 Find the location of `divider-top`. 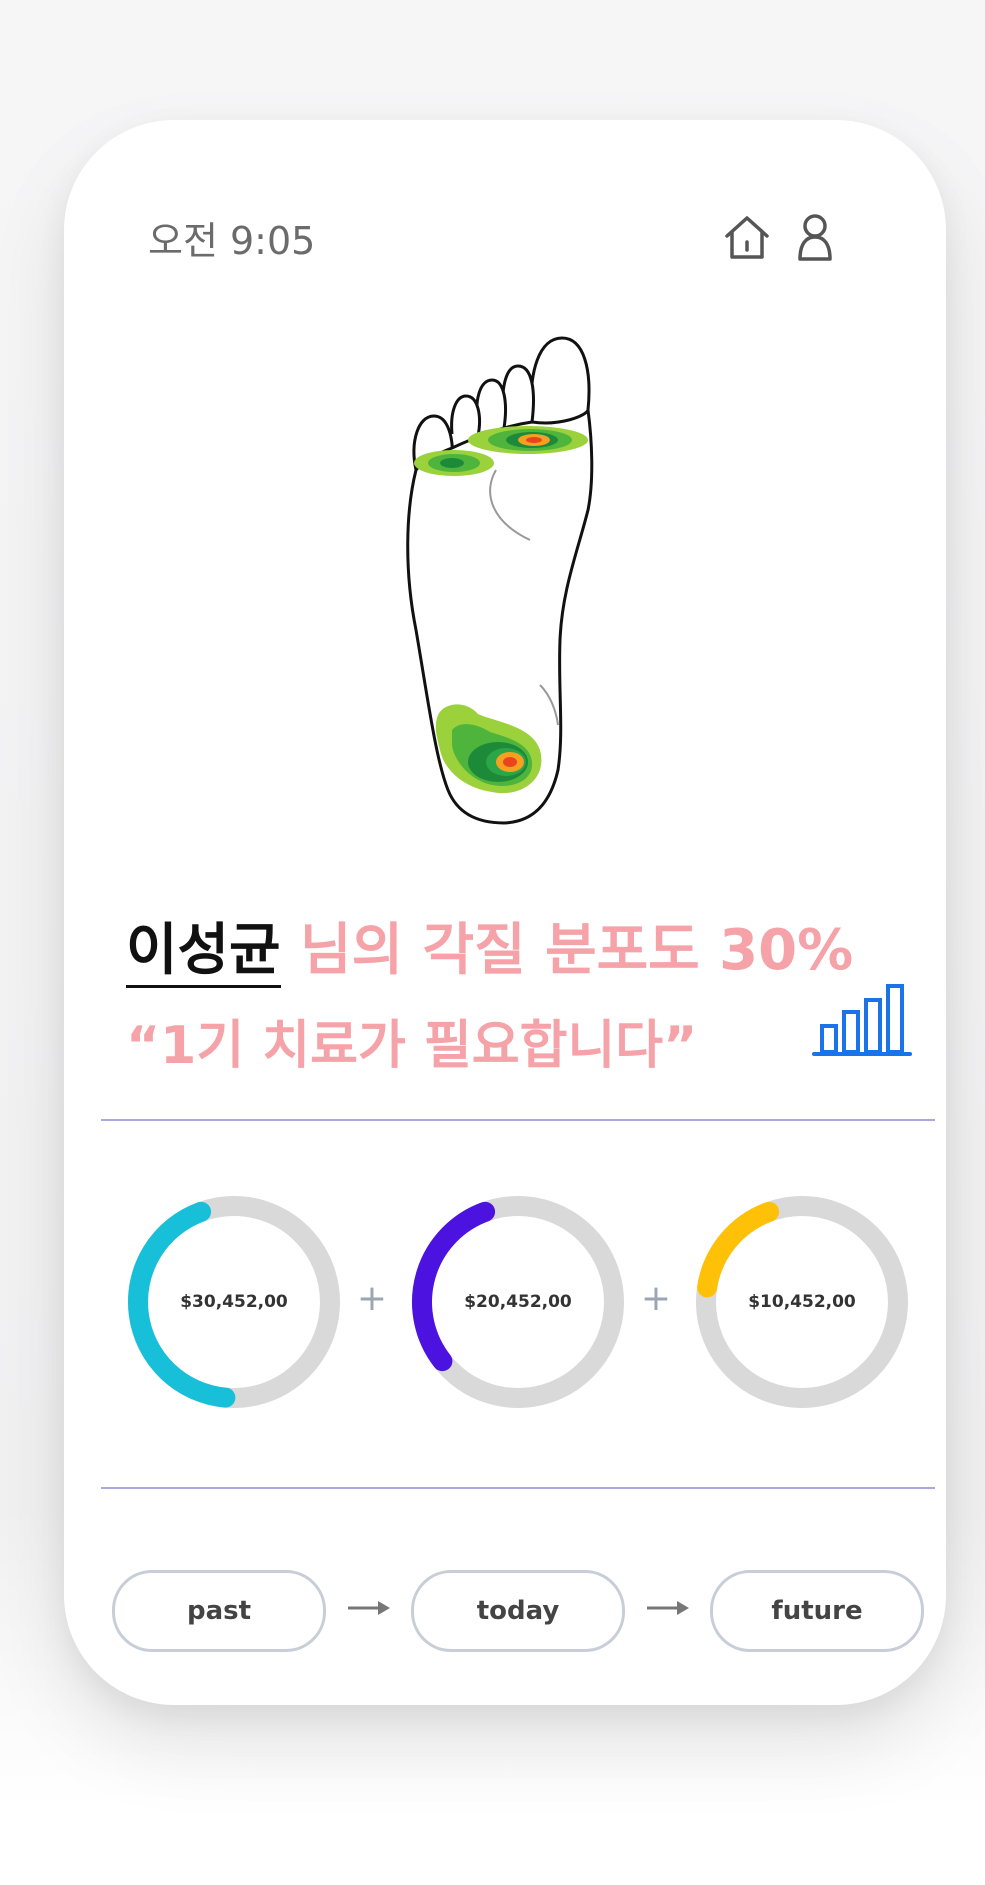

divider-top is located at coordinates (518, 1120).